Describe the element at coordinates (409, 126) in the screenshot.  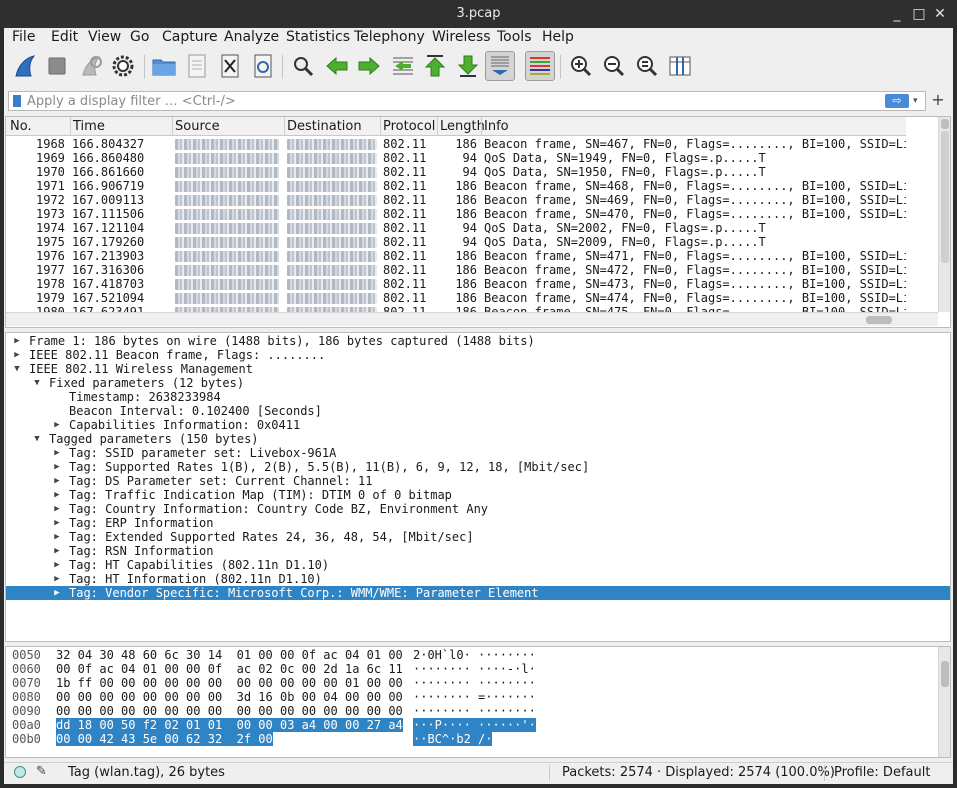
I see `column-header-protocol: Protocol` at that location.